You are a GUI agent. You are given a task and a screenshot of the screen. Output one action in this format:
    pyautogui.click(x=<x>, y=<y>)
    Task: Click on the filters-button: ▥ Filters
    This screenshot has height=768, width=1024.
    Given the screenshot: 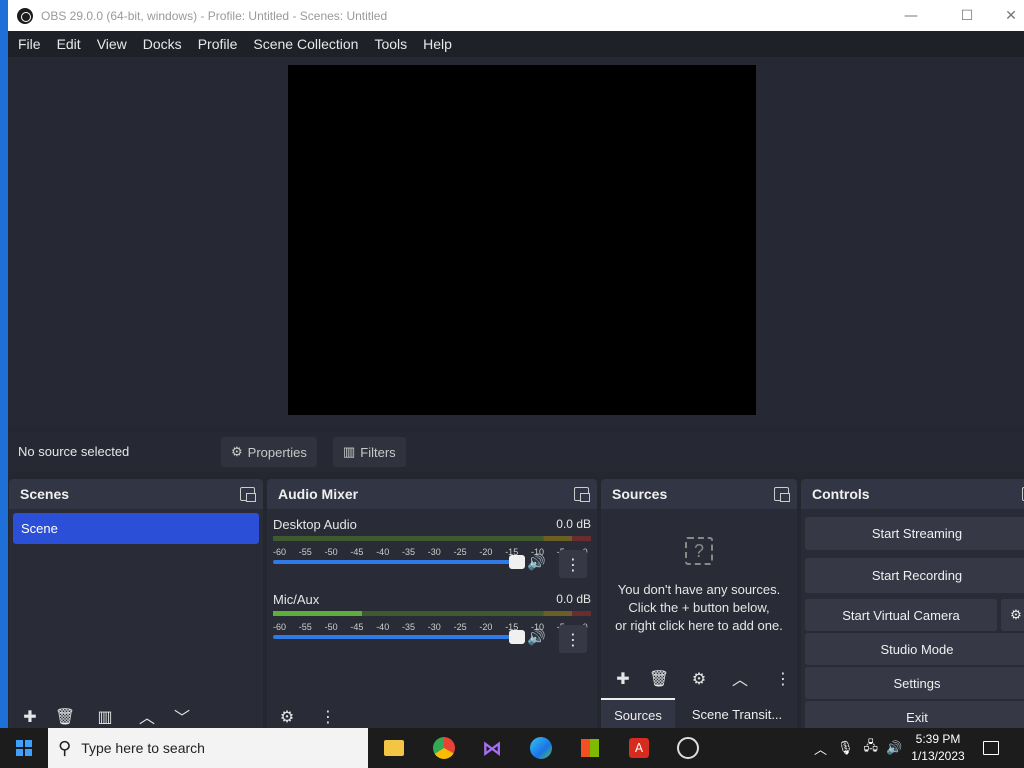 What is the action you would take?
    pyautogui.click(x=369, y=452)
    